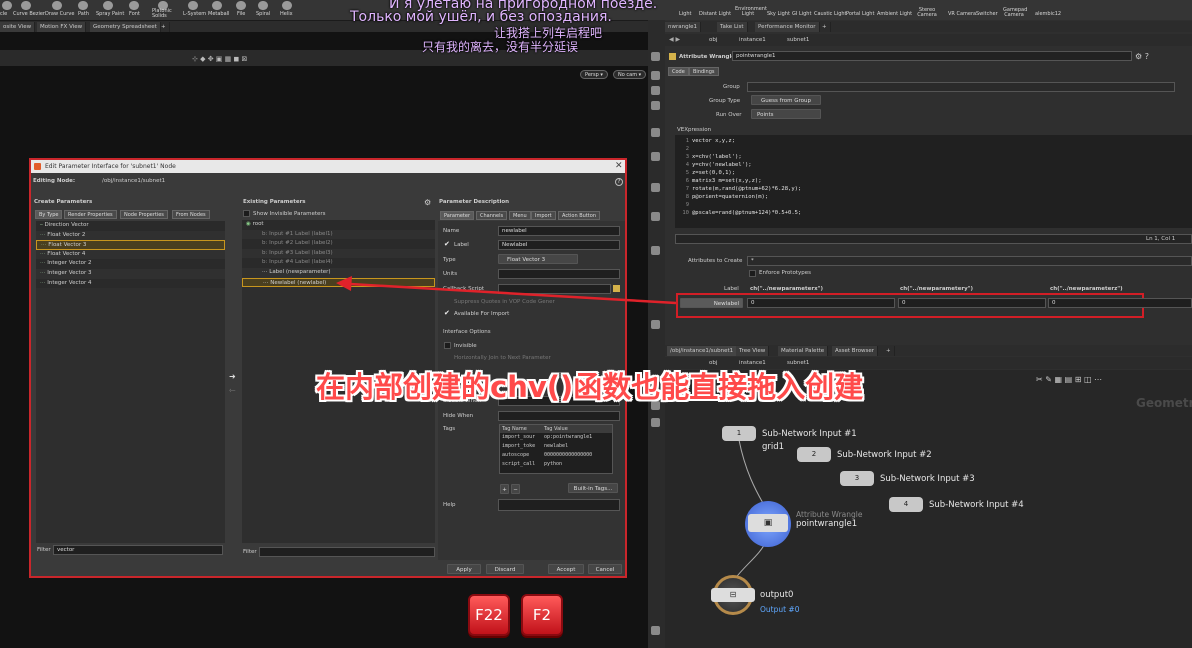 The image size is (1192, 648). What do you see at coordinates (447, 313) in the screenshot?
I see `available-checkbox-checked-icon: ✔` at bounding box center [447, 313].